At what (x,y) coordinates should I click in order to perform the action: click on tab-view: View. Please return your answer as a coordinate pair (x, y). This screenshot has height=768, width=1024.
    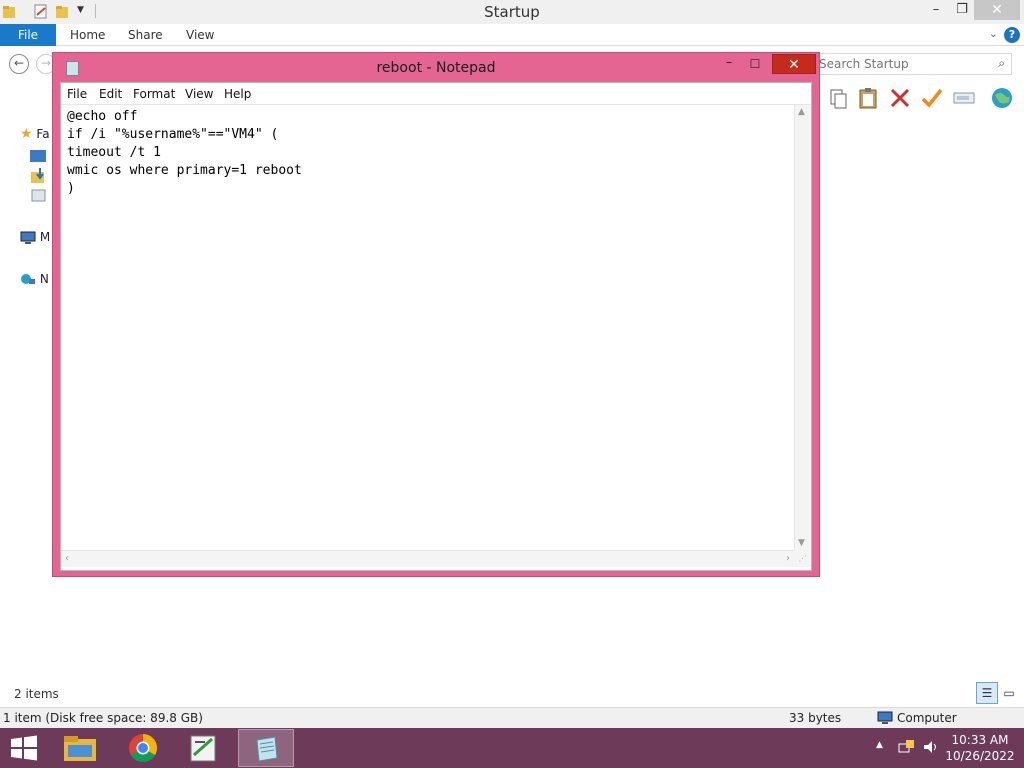
    Looking at the image, I should click on (200, 35).